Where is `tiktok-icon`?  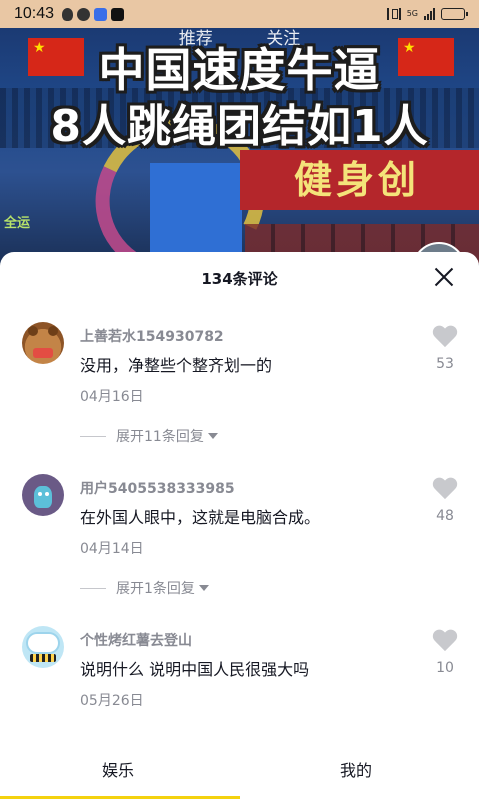
tiktok-icon is located at coordinates (118, 14).